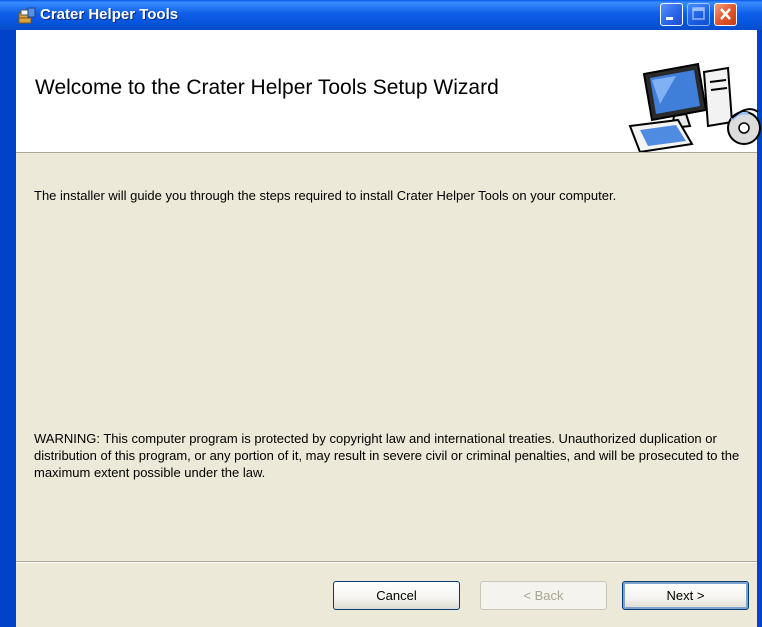 The image size is (762, 627). What do you see at coordinates (8, 328) in the screenshot?
I see `window-frame-left` at bounding box center [8, 328].